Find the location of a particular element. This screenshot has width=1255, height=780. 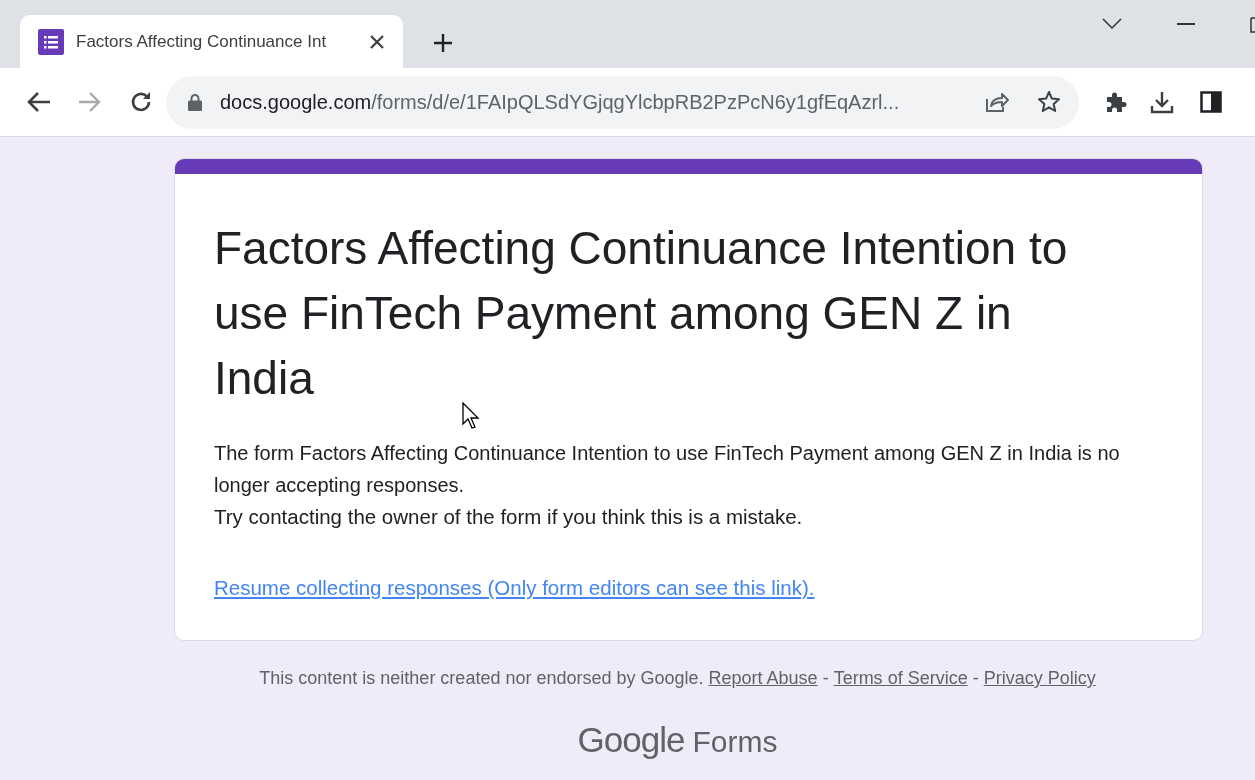

url-domain: docs.google.com is located at coordinates (296, 102).